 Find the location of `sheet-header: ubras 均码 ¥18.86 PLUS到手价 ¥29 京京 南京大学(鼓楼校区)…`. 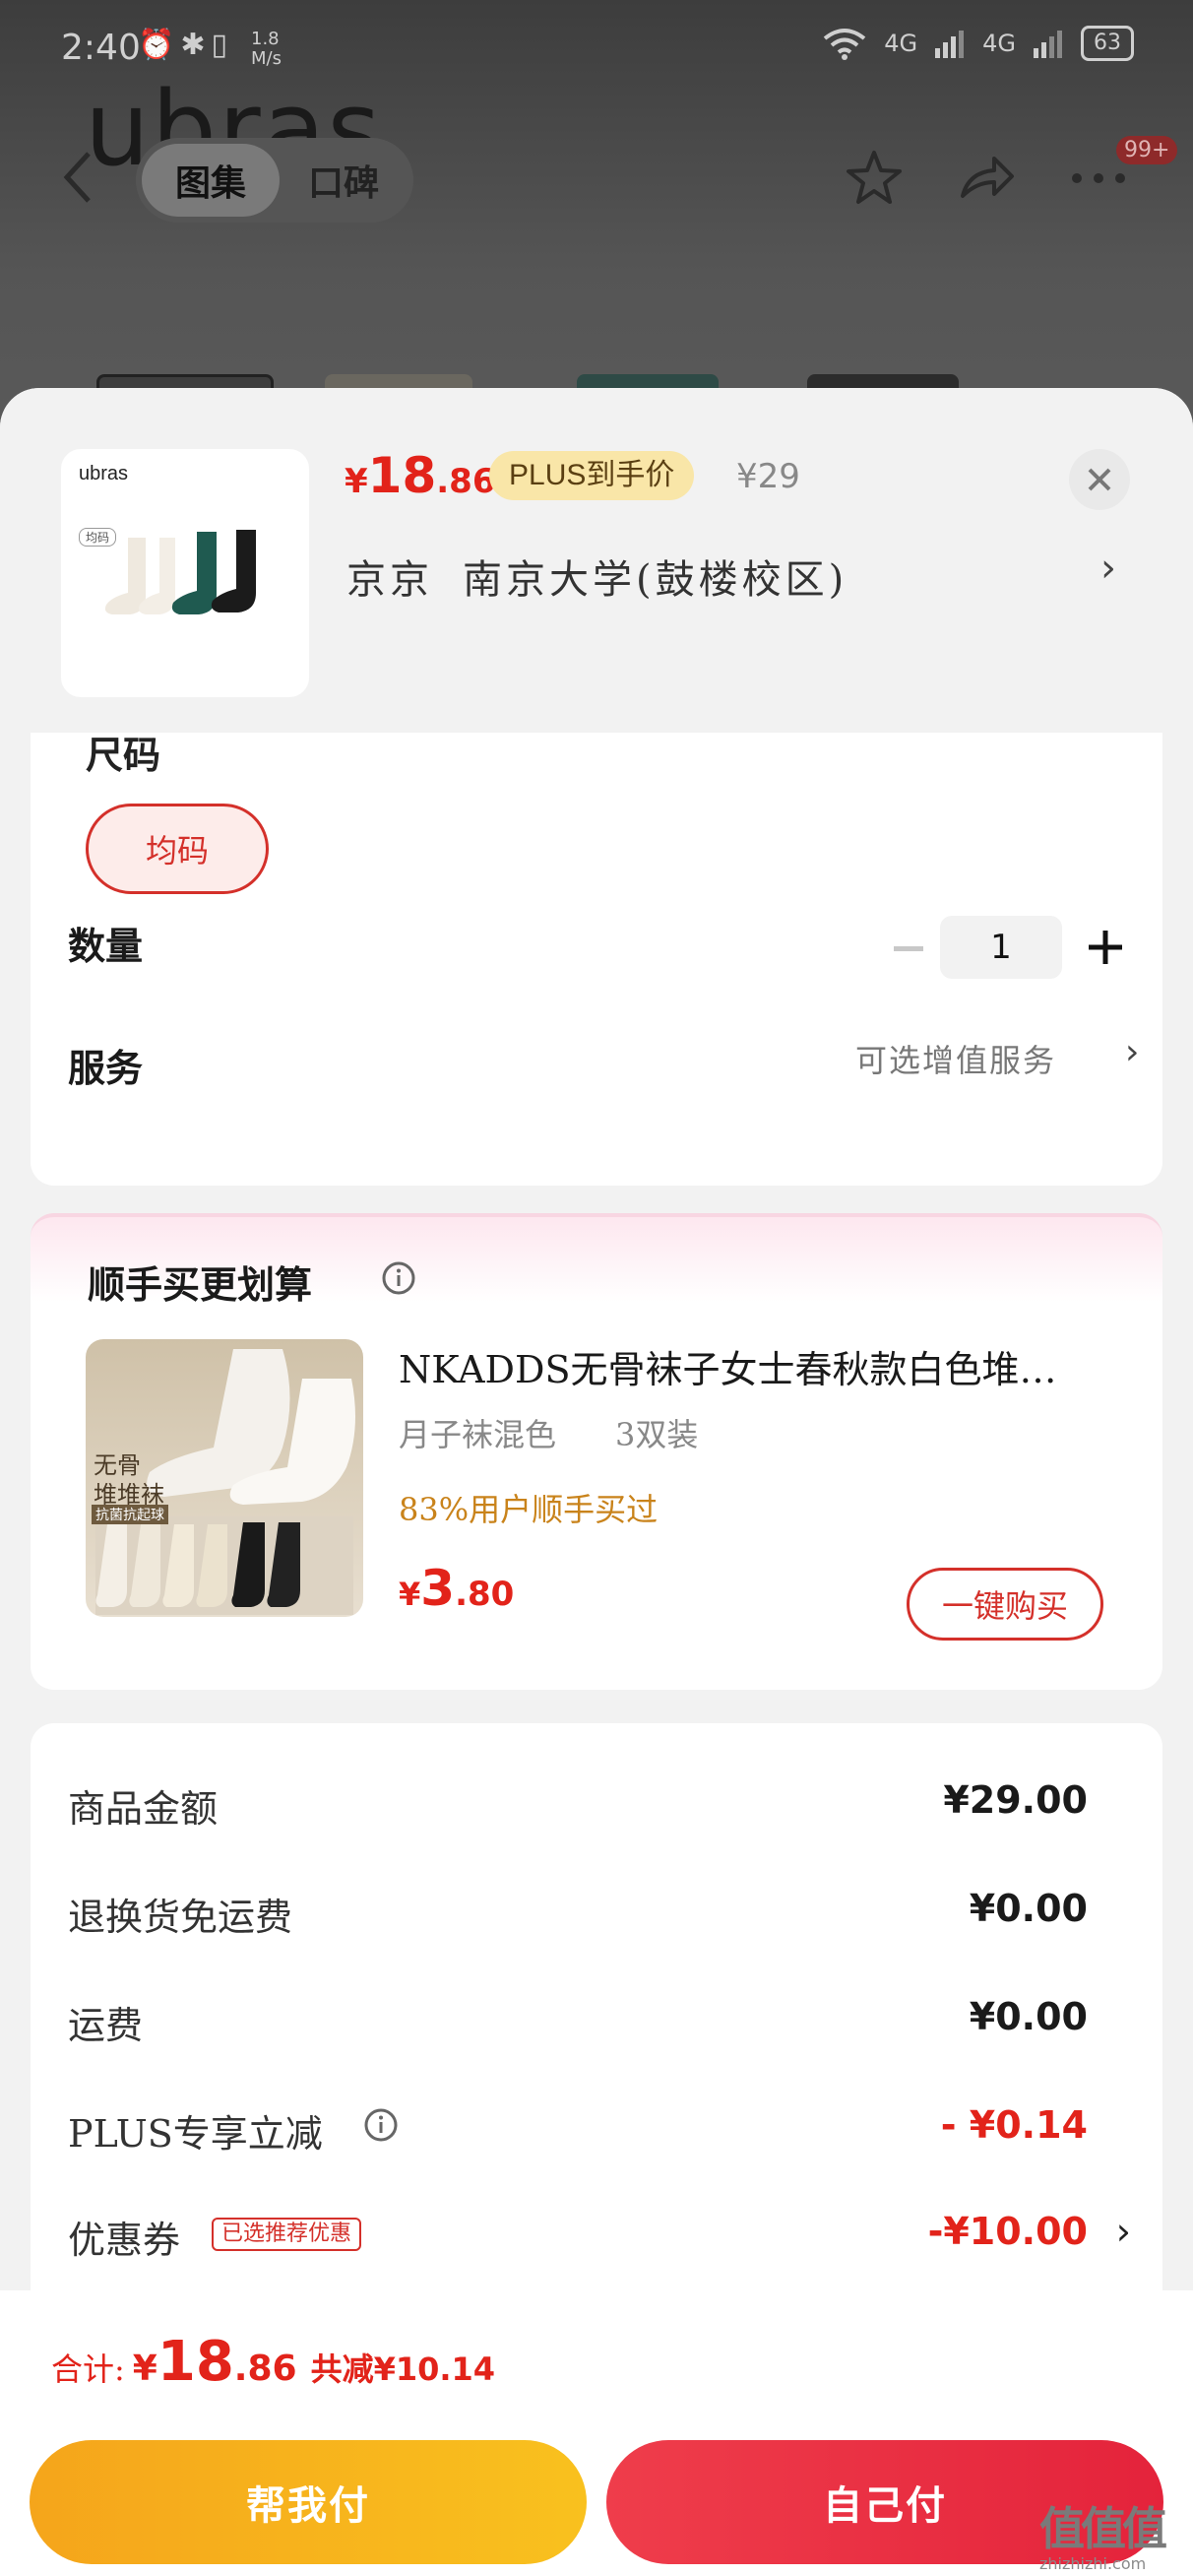

sheet-header: ubras 均码 ¥18.86 PLUS到手价 ¥29 京京 南京大学(鼓楼校区)… is located at coordinates (596, 560).